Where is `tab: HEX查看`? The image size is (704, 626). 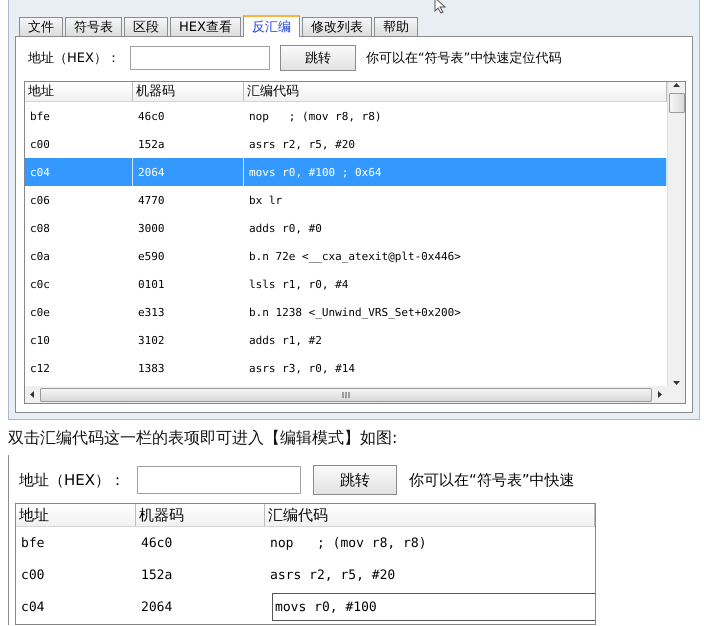 tab: HEX查看 is located at coordinates (205, 27).